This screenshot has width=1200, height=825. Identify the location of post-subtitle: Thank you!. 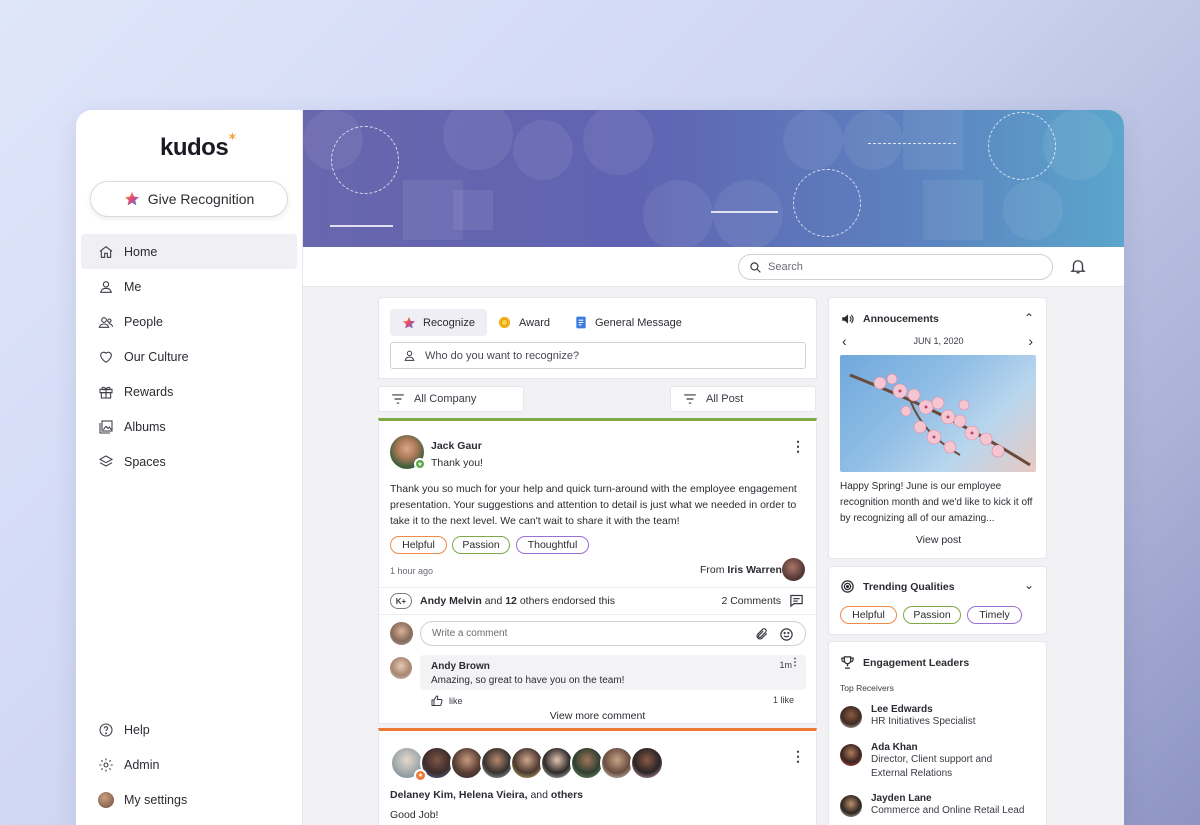
(457, 463).